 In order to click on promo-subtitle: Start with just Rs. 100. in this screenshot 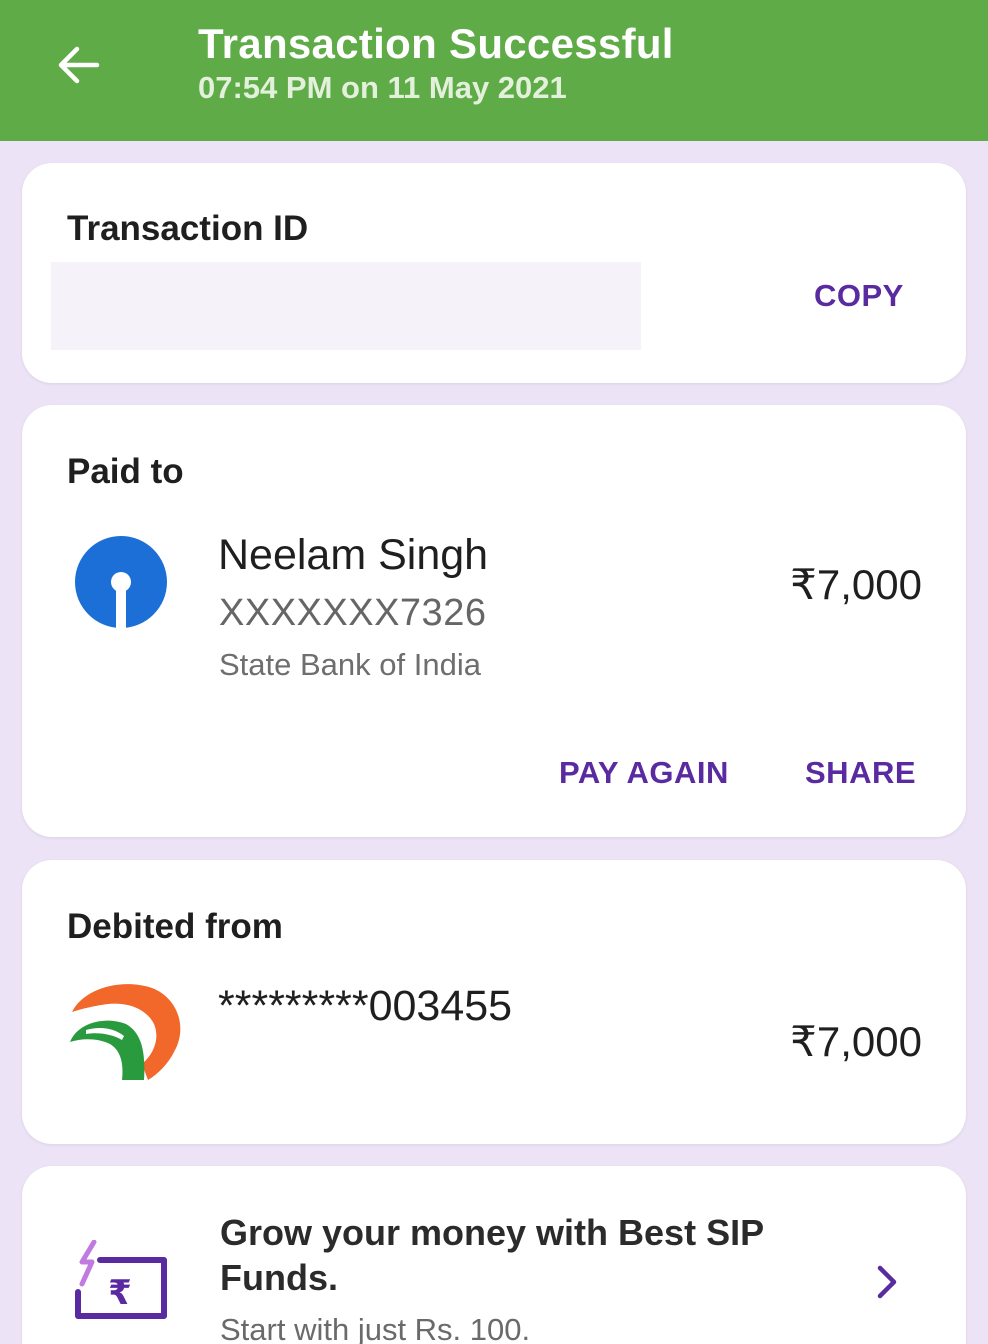, I will do `click(375, 1328)`.